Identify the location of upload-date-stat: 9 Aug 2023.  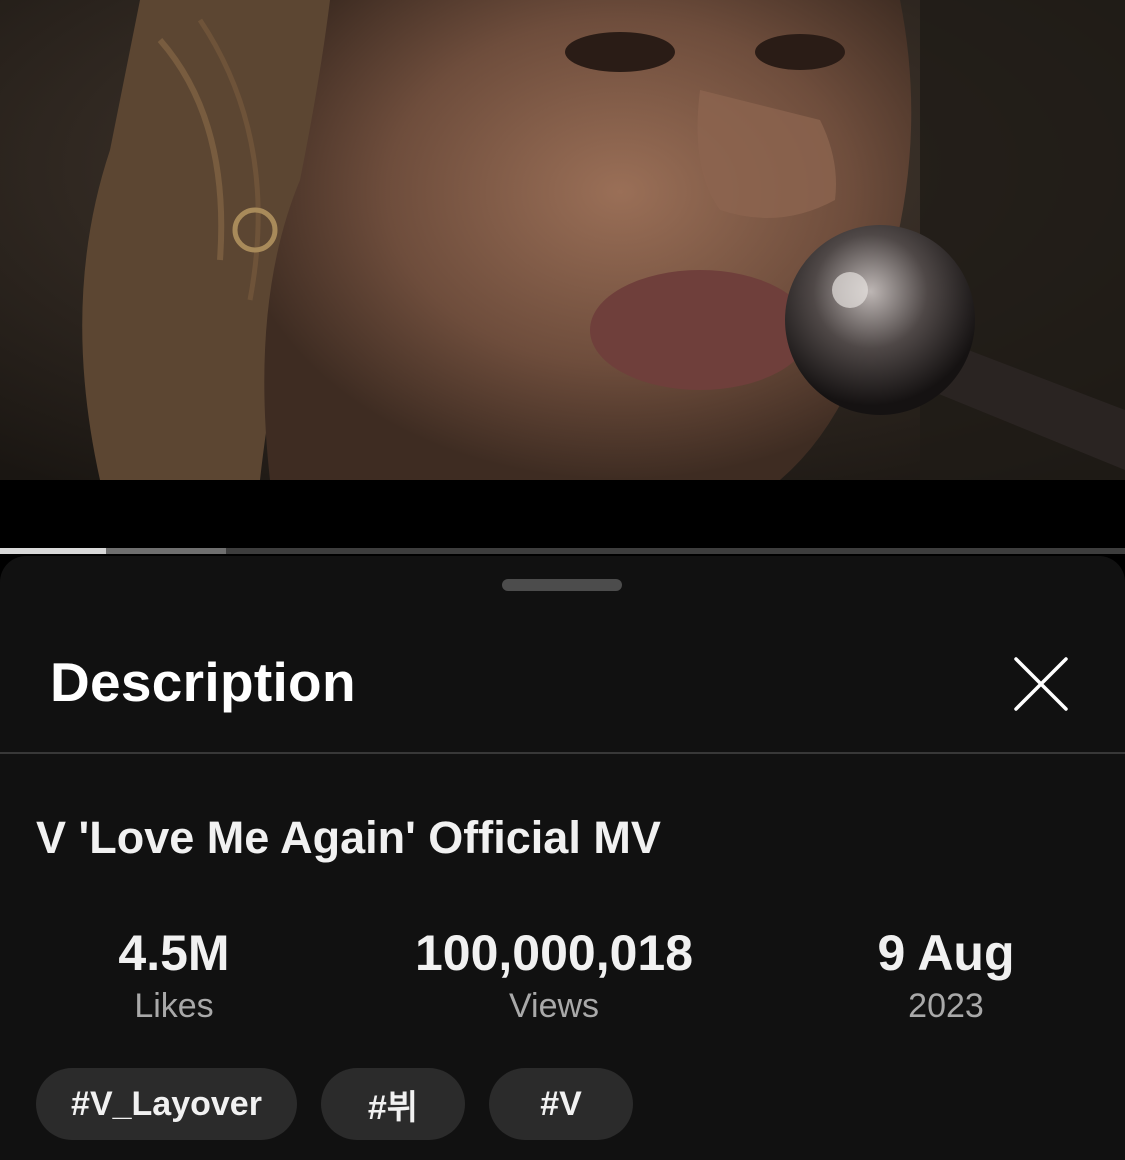
(945, 977).